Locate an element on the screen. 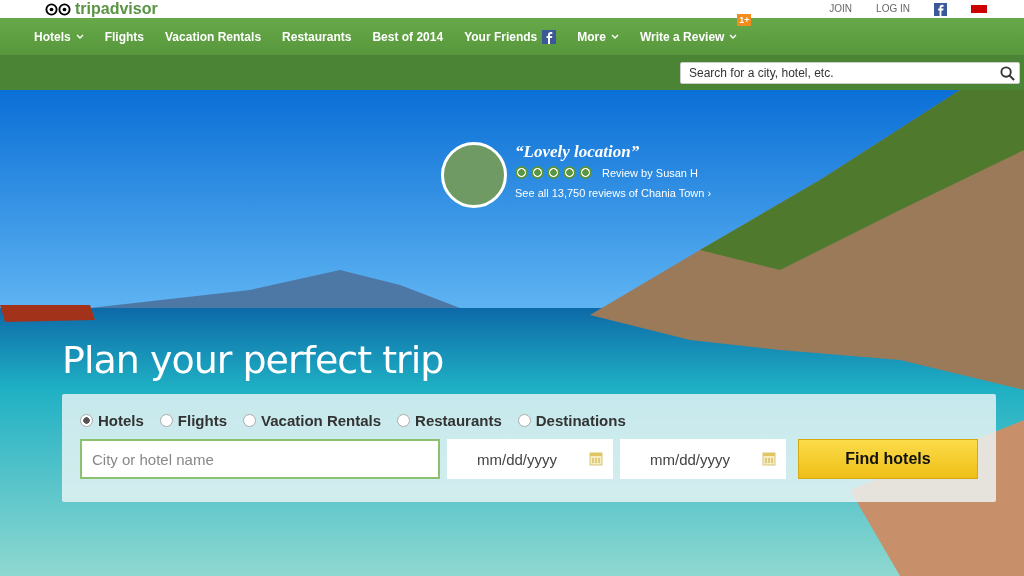  nav-link: Vacation Rentals is located at coordinates (213, 36).